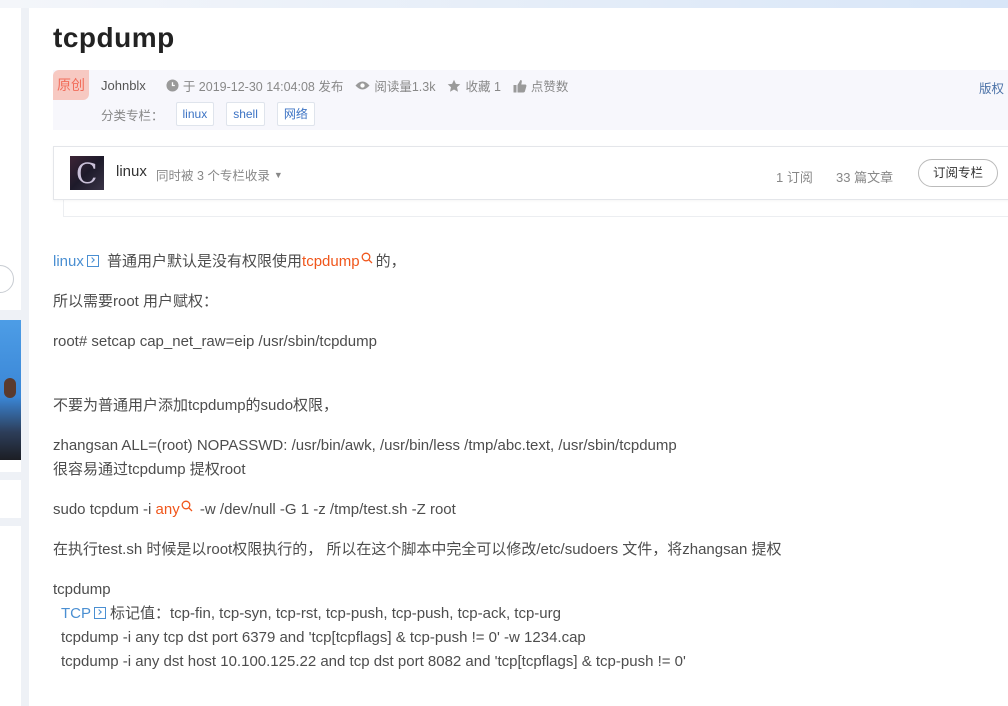  Describe the element at coordinates (136, 301) in the screenshot. I see `paragraph: 所以需要root 用户赋权：` at that location.